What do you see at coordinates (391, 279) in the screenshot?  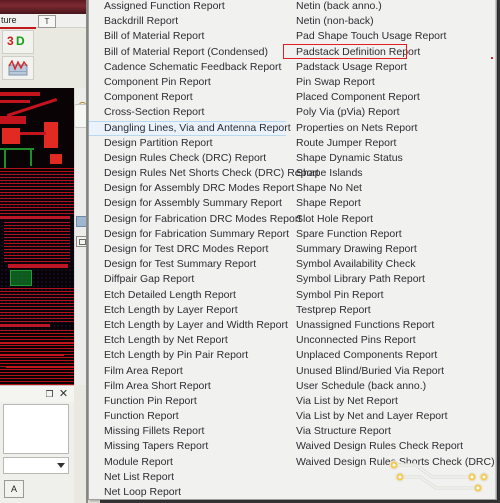 I see `menu-item-symbol-library-path-report: Symbol Library Path Report` at bounding box center [391, 279].